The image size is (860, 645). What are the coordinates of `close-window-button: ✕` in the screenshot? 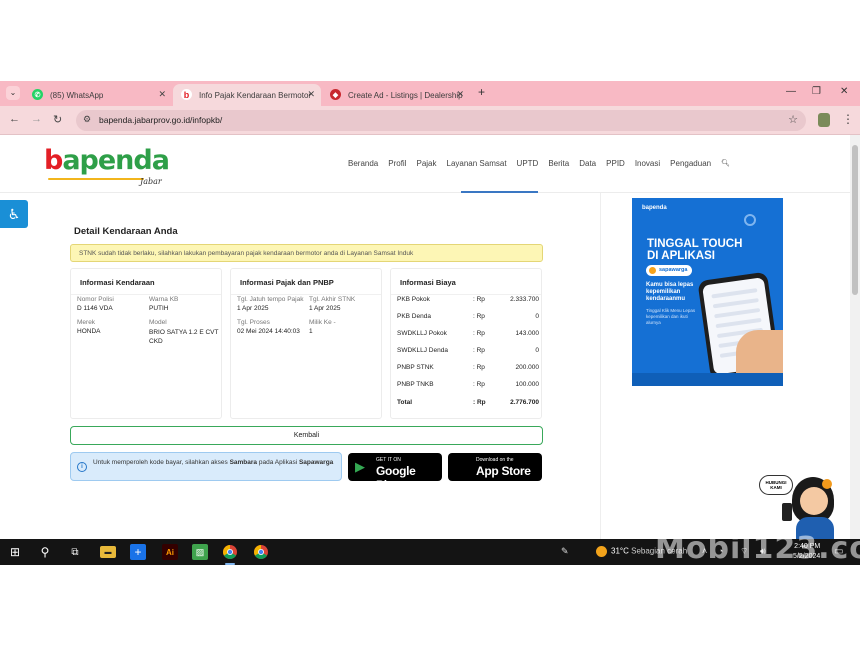 It's located at (844, 91).